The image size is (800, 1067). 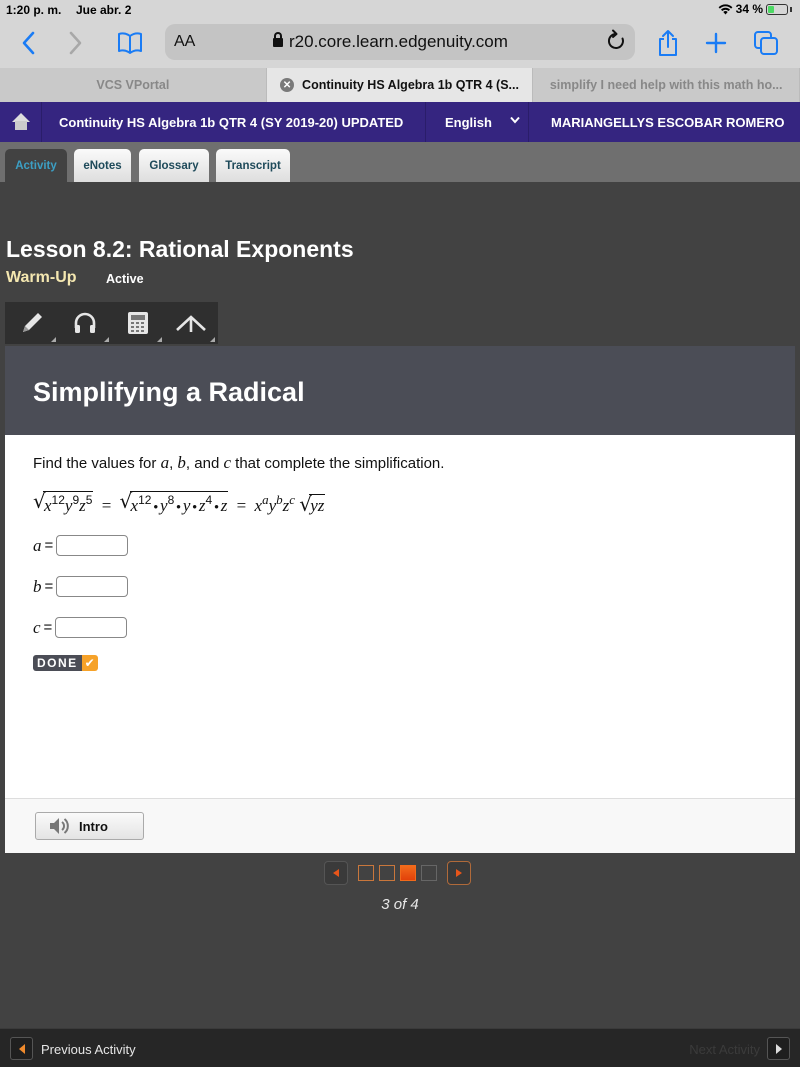 I want to click on address-bar: AA r20.core.learn.edgenuity.com, so click(x=400, y=42).